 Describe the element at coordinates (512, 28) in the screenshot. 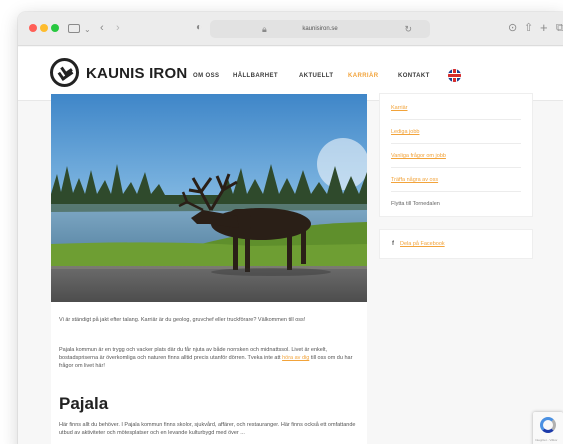

I see `download-icon: ⊙` at that location.